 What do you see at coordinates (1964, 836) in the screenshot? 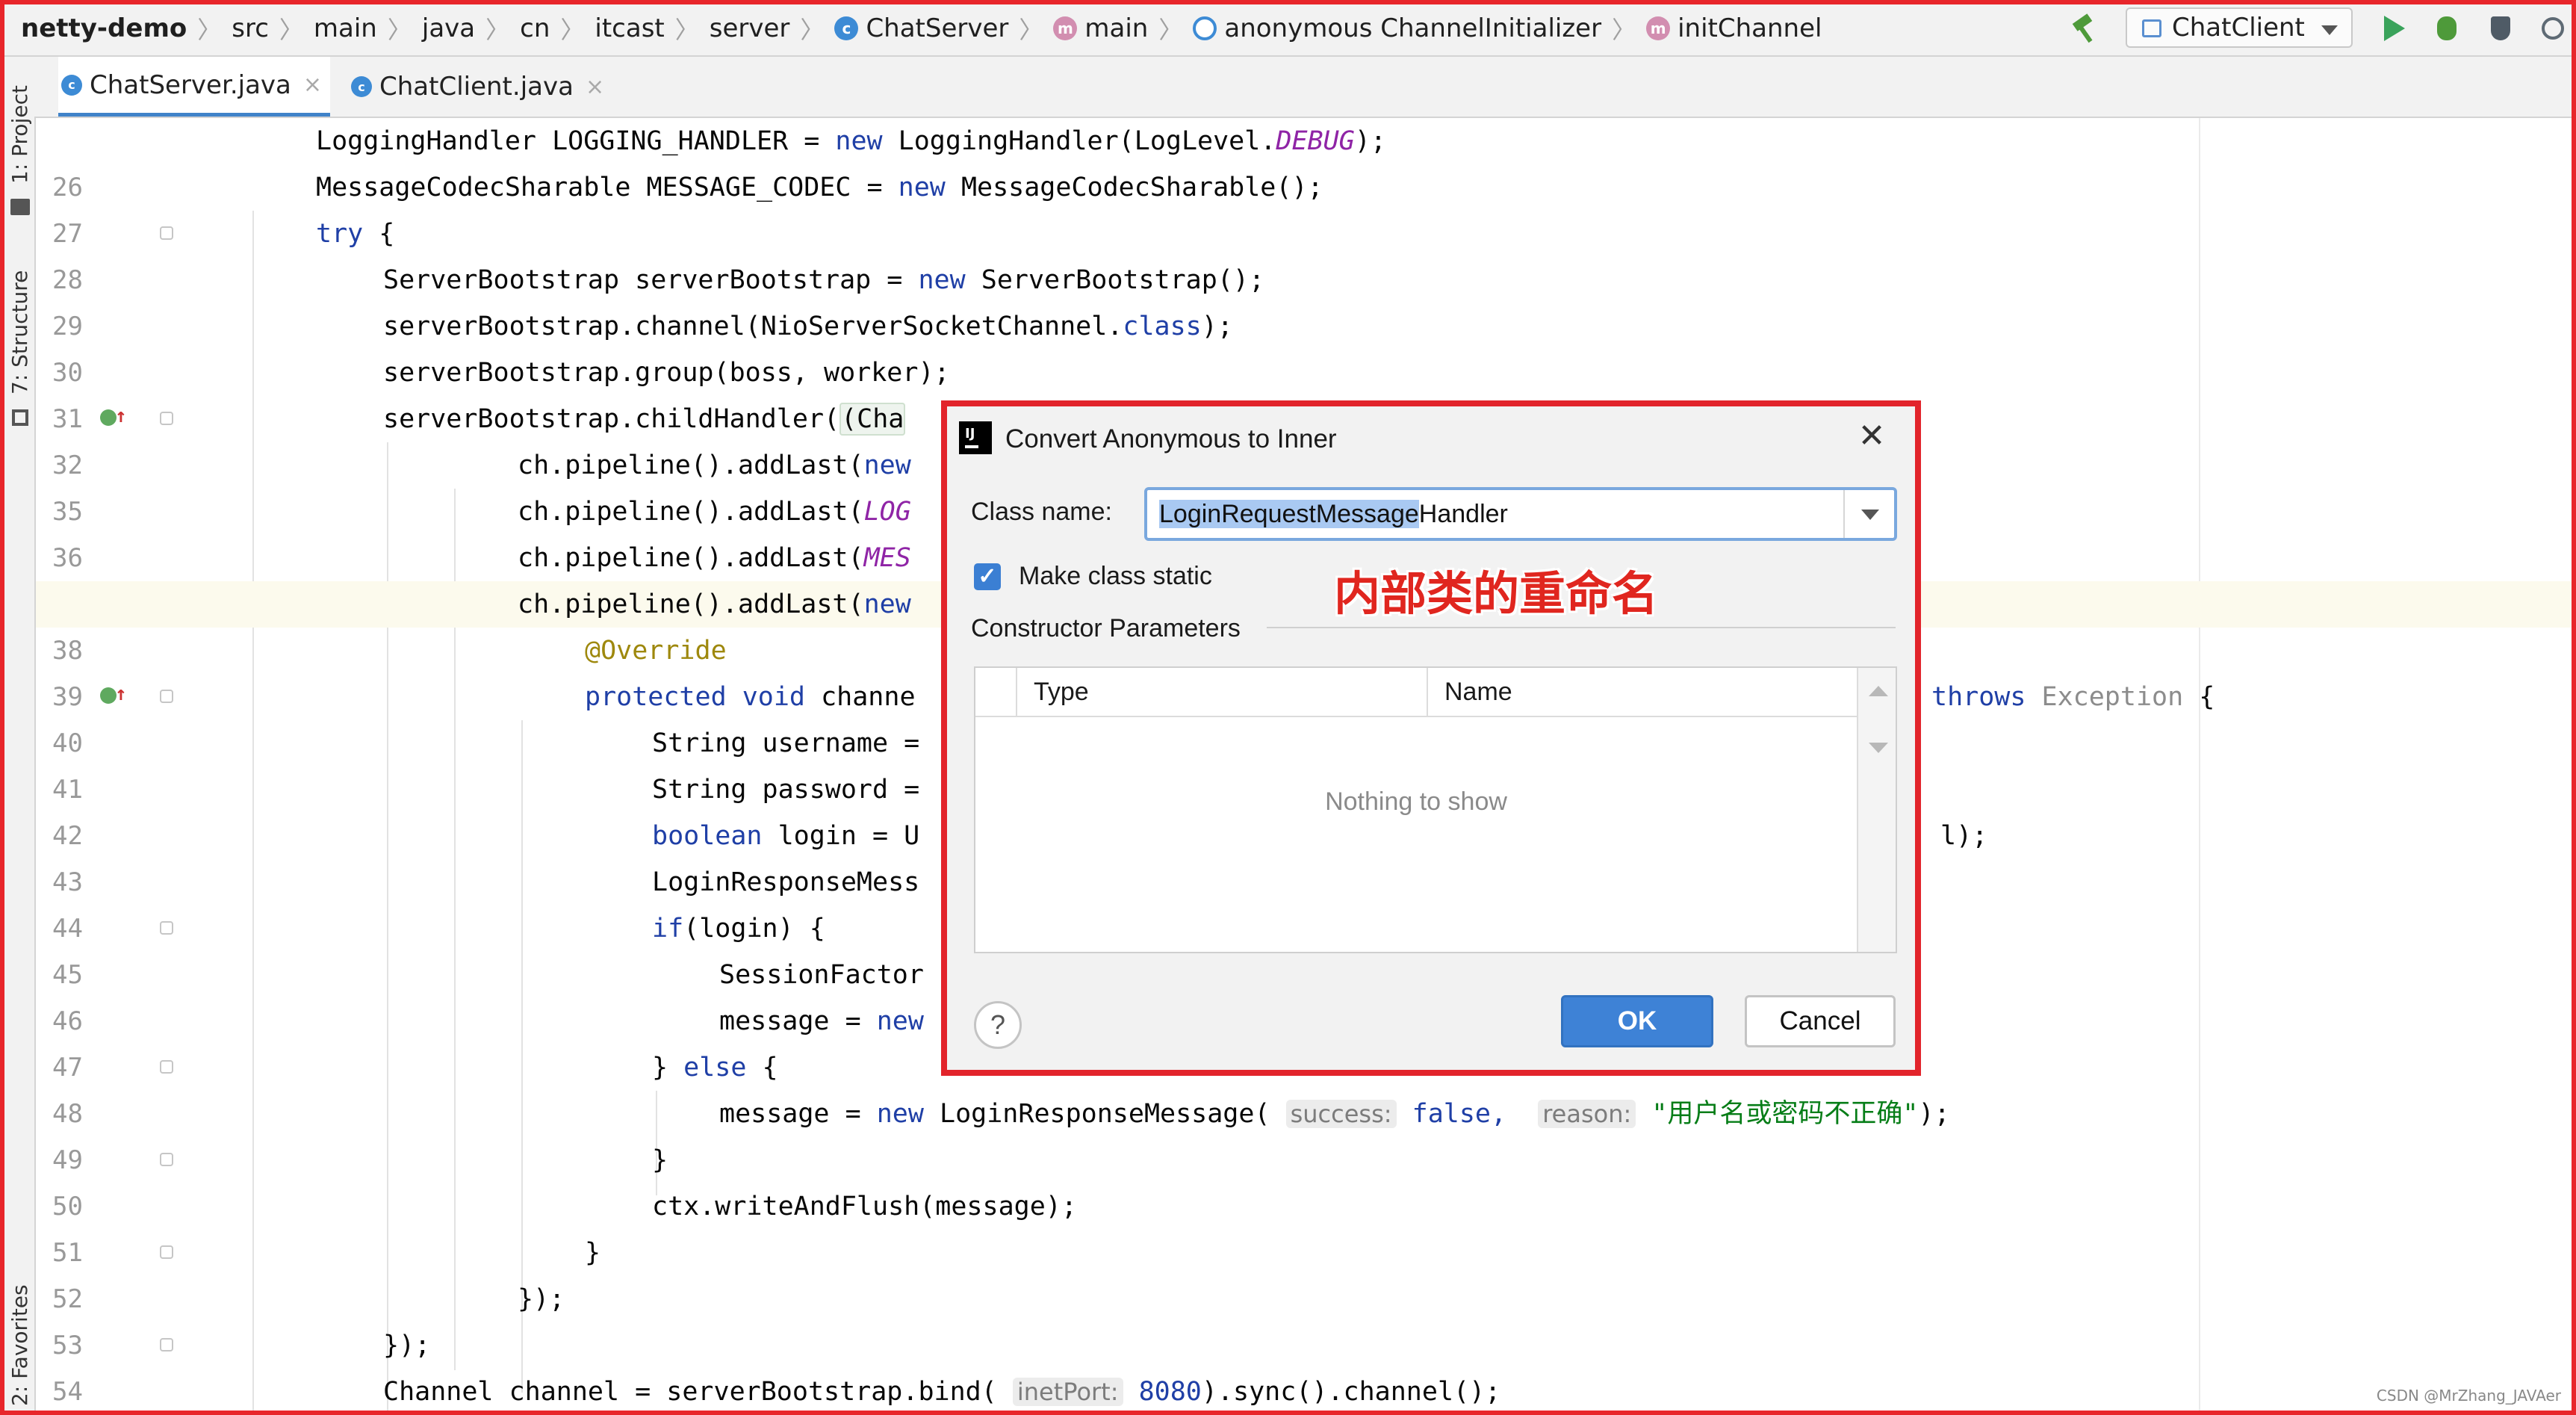
I see `code-text: l);` at bounding box center [1964, 836].